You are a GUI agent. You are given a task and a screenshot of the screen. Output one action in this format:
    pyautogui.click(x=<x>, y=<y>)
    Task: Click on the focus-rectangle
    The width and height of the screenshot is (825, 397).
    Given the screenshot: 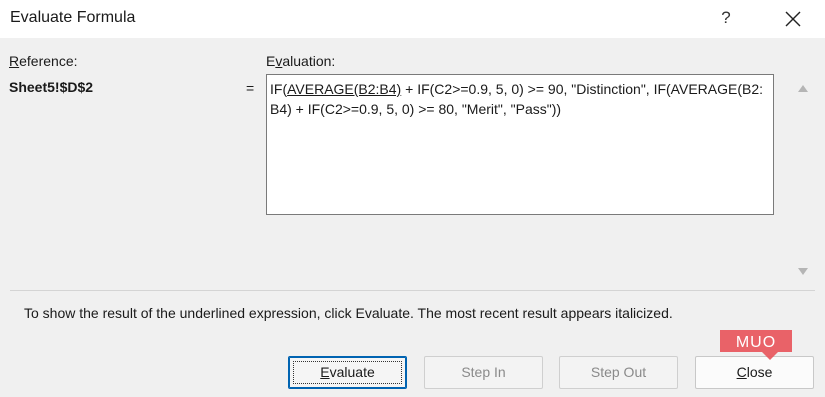 What is the action you would take?
    pyautogui.click(x=347, y=372)
    